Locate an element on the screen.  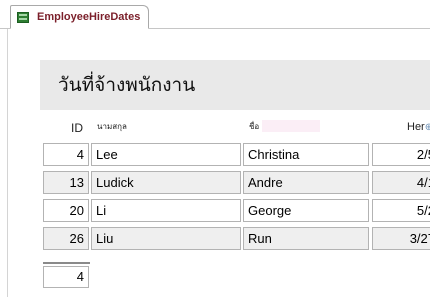
column-label-hire-date: Her⊕ is located at coordinates (418, 127).